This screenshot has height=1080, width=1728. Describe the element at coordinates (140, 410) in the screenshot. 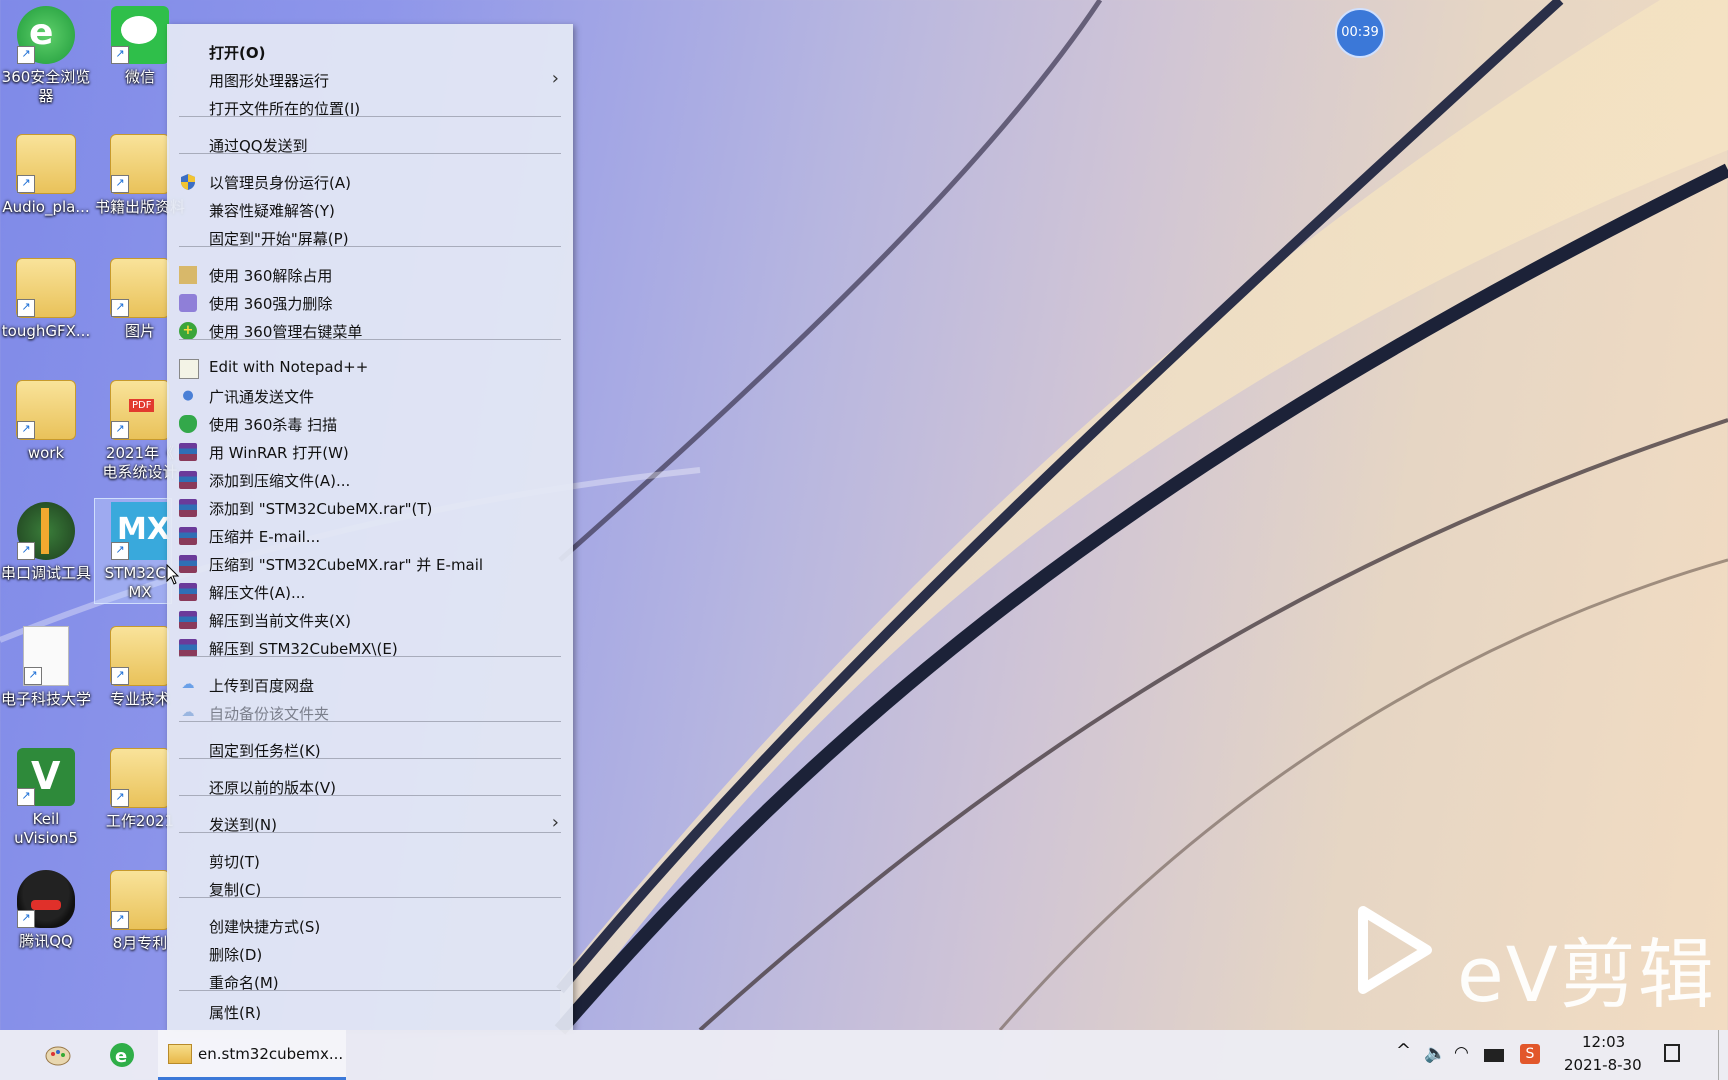

I see `pdf-folder-icon: PDF ↗` at that location.